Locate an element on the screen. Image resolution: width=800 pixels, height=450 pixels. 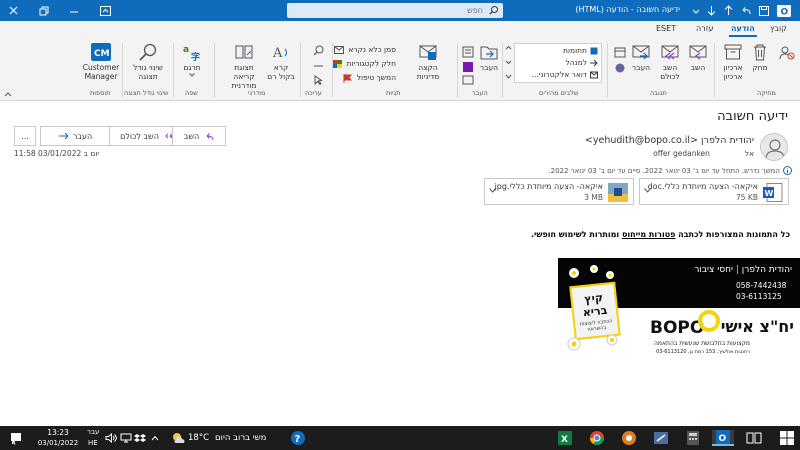
signature-name: יהודית הלפרן is located at coordinates (766, 270).